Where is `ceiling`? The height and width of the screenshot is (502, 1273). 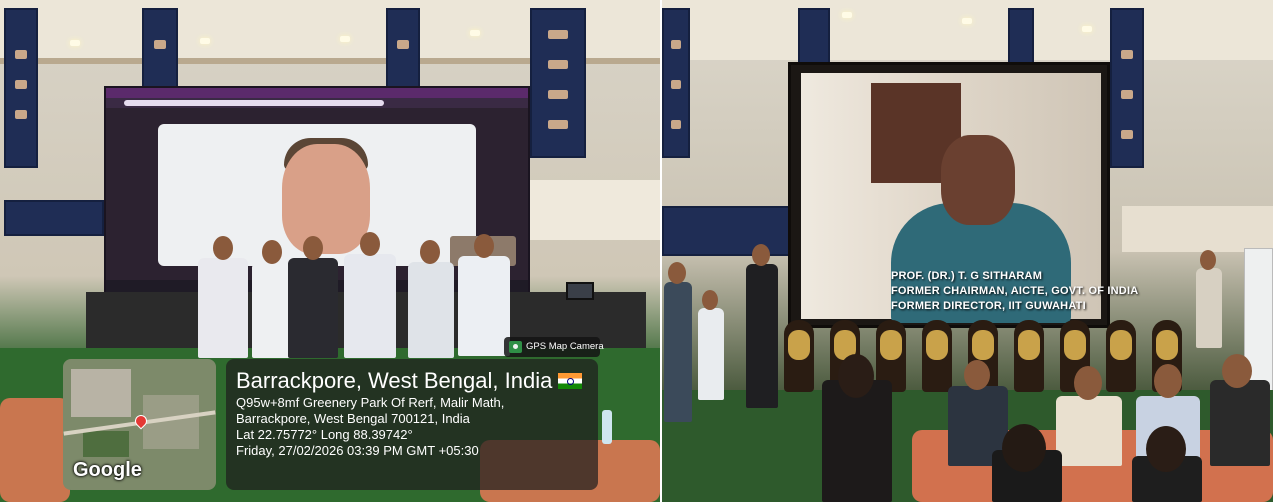 ceiling is located at coordinates (967, 30).